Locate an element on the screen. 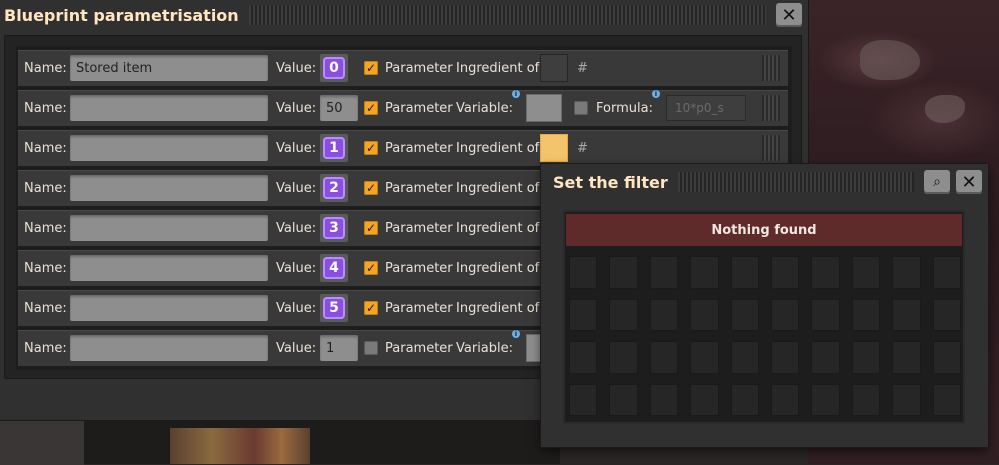  value-input: 1 is located at coordinates (339, 348).